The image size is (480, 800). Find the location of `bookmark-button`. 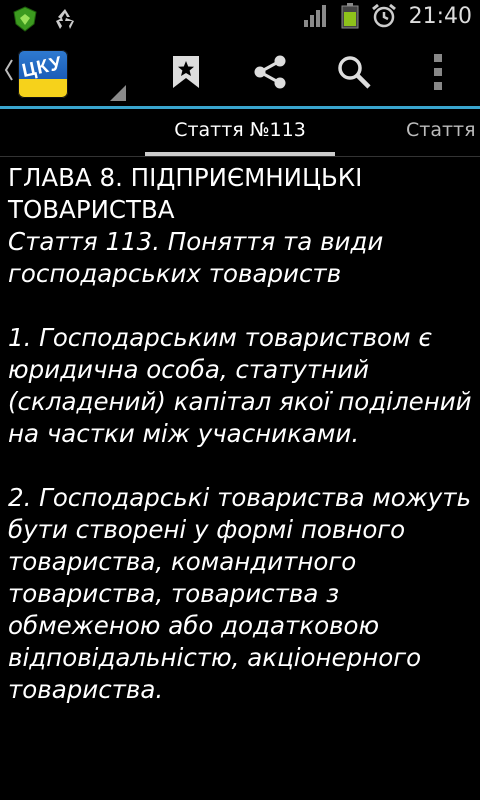

bookmark-button is located at coordinates (186, 72).